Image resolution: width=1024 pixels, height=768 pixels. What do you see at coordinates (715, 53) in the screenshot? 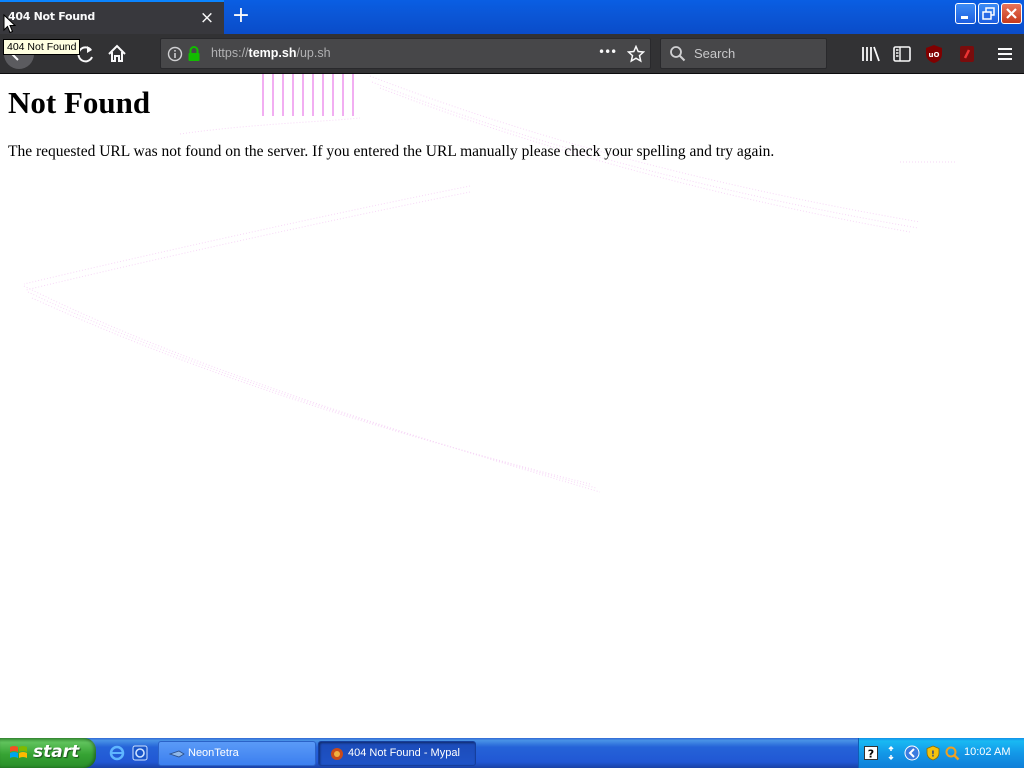
I see `search-placeholder: Search` at bounding box center [715, 53].